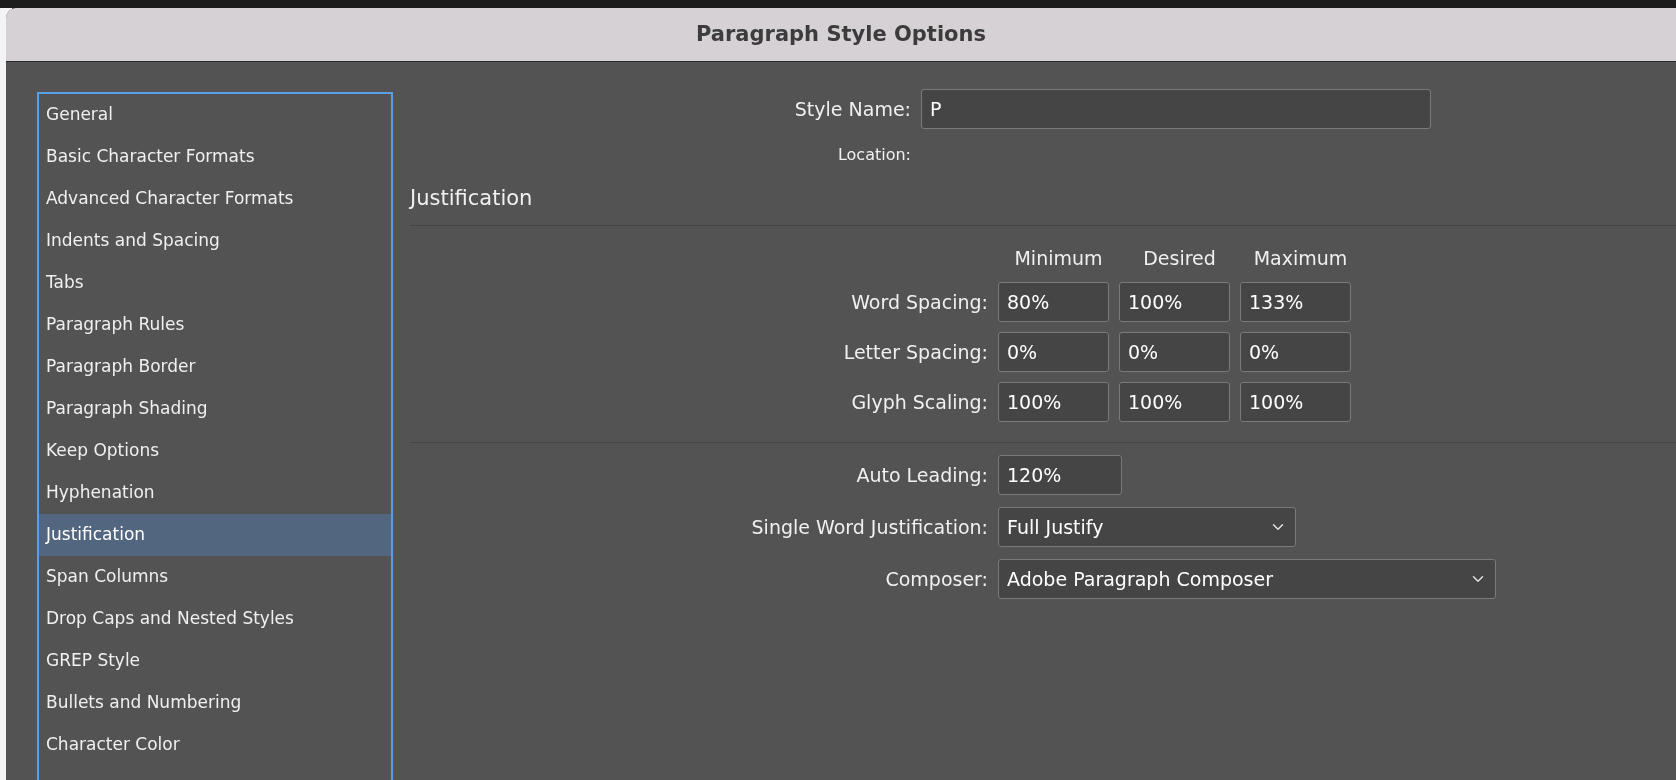  I want to click on column-header: Maximum, so click(1300, 258).